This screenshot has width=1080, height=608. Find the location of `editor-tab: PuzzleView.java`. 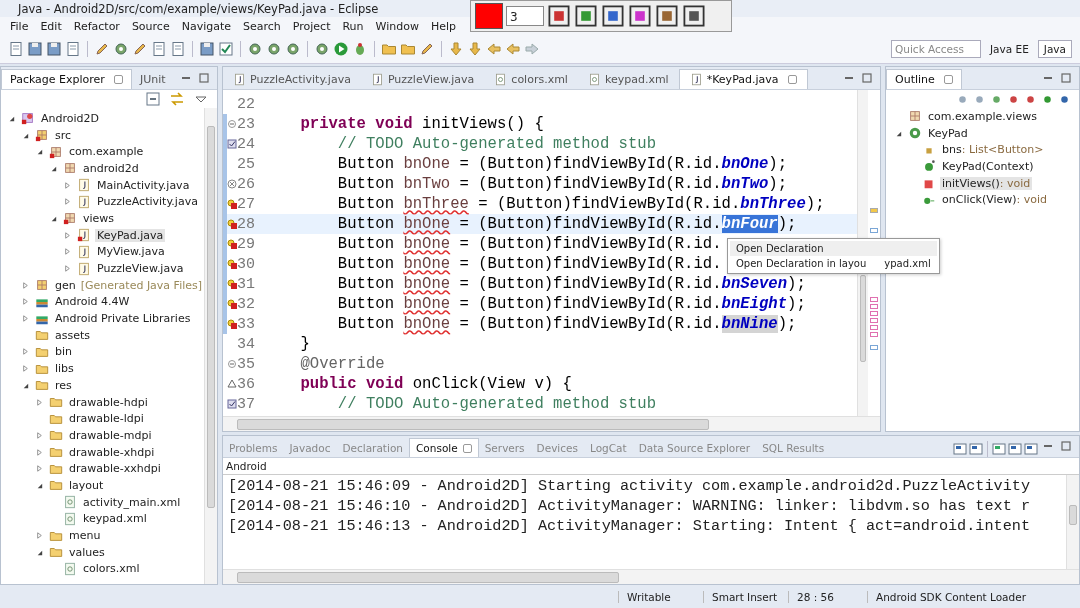

editor-tab: PuzzleView.java is located at coordinates (422, 79).